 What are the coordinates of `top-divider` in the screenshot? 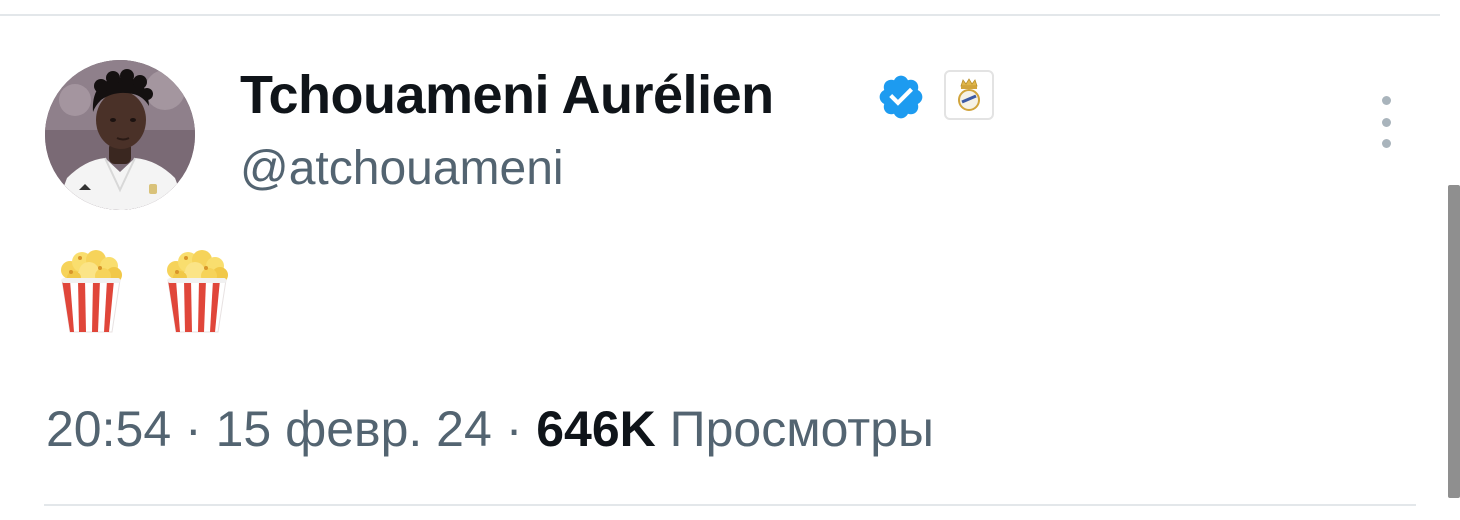 It's located at (720, 15).